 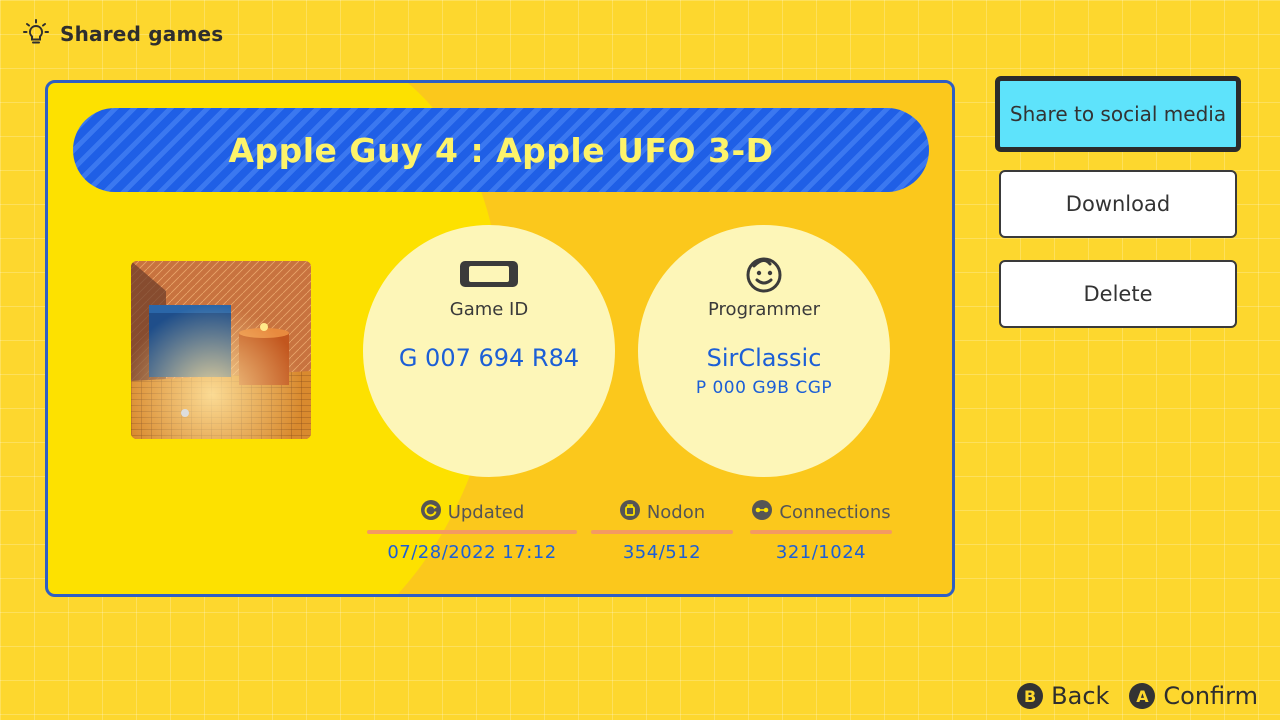 What do you see at coordinates (489, 274) in the screenshot?
I see `game-console-icon` at bounding box center [489, 274].